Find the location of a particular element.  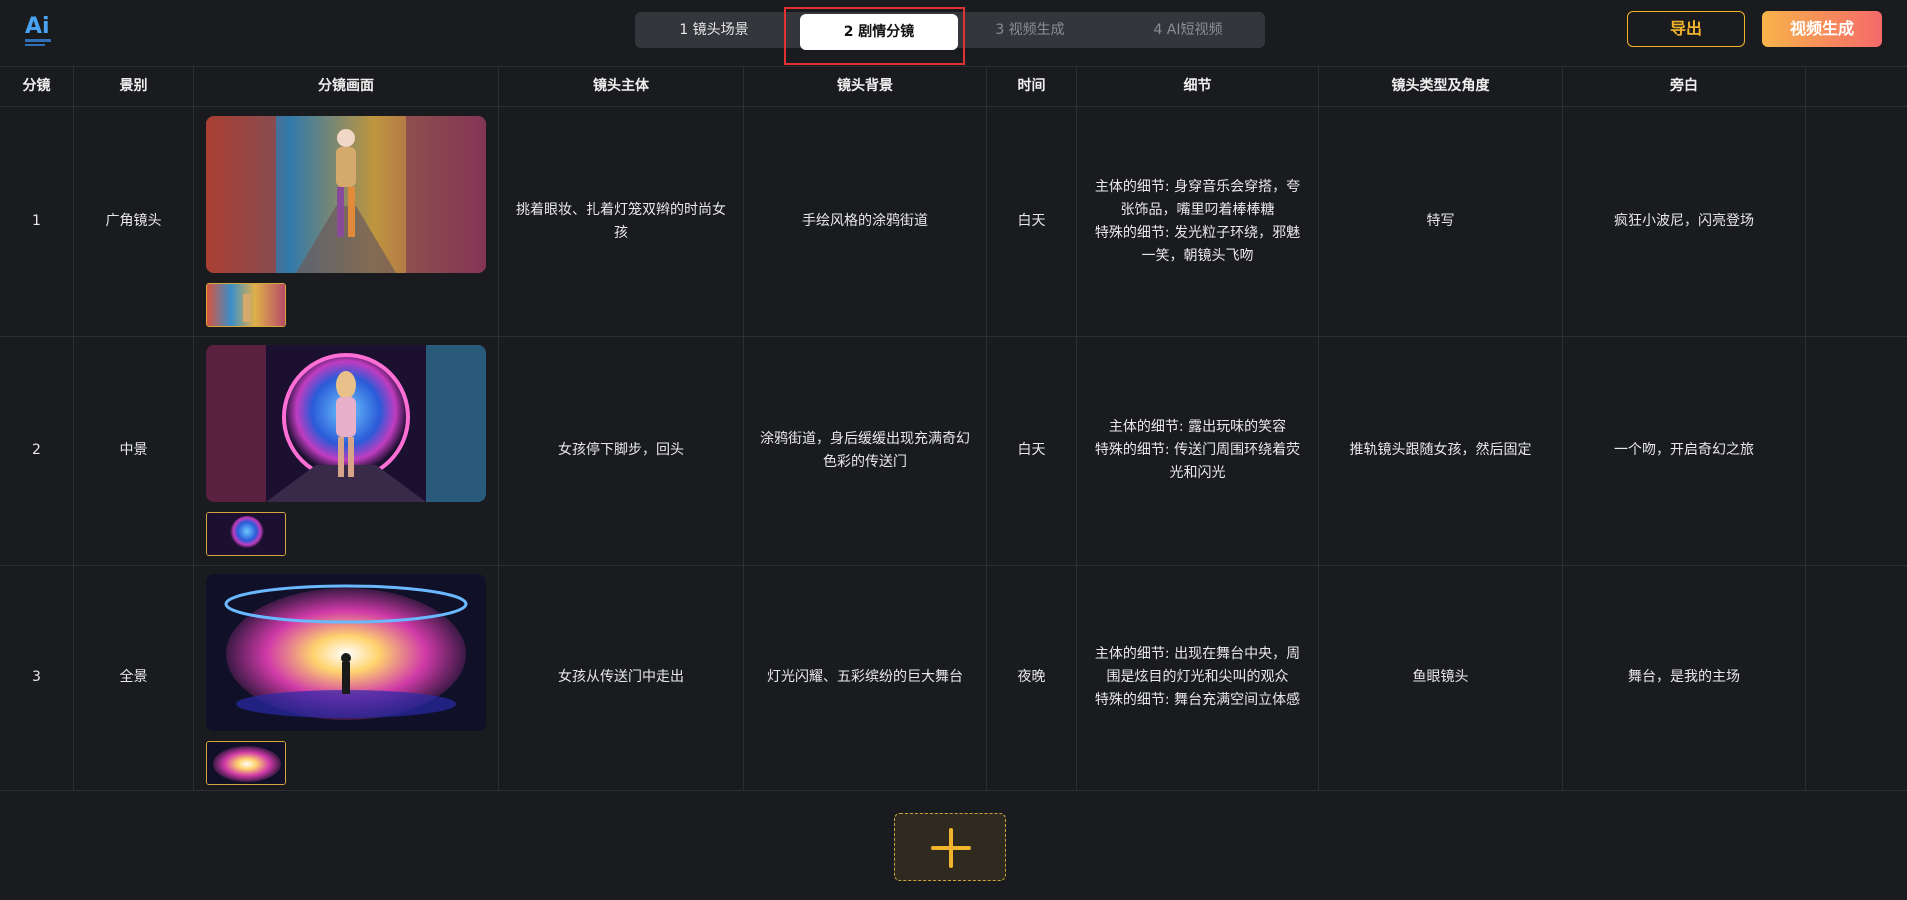

shot-narration: 一个吻，开启奇幻之旅 is located at coordinates (1684, 450).